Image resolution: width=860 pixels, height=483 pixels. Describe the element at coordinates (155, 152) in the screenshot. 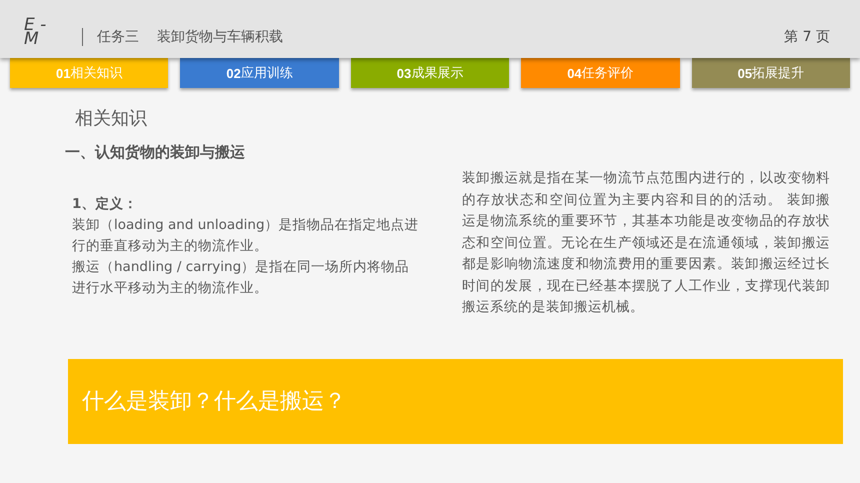

I see `section-heading: 一、认知货物的装卸与搬运` at that location.